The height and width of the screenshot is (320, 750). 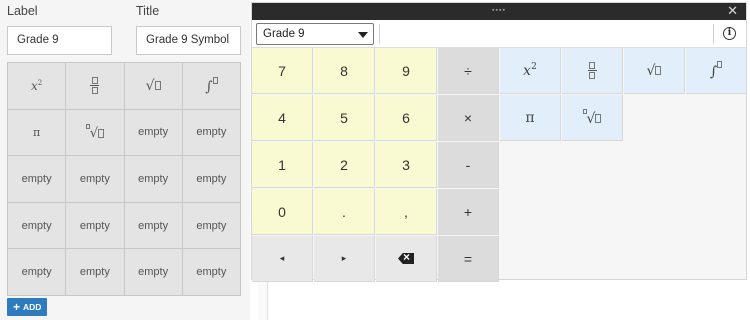 I want to click on symbol-cell: ∫, so click(x=211, y=86).